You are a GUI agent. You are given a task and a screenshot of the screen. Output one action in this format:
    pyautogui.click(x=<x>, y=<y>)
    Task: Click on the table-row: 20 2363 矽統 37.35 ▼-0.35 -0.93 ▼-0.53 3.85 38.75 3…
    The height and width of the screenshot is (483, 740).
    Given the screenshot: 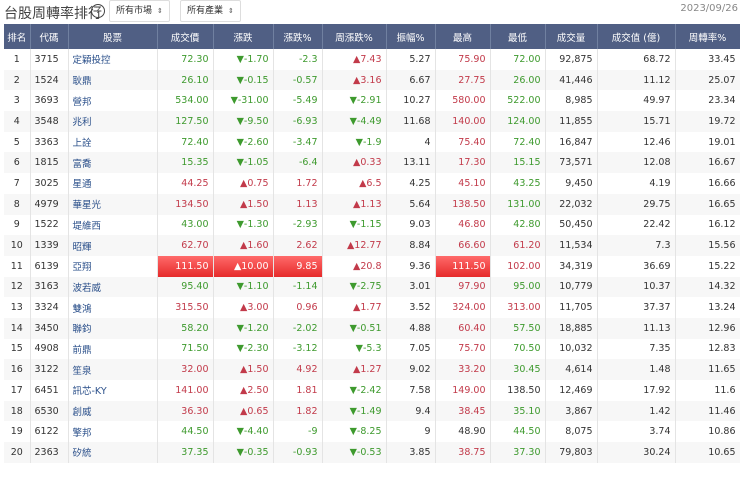 What is the action you would take?
    pyautogui.click(x=372, y=452)
    